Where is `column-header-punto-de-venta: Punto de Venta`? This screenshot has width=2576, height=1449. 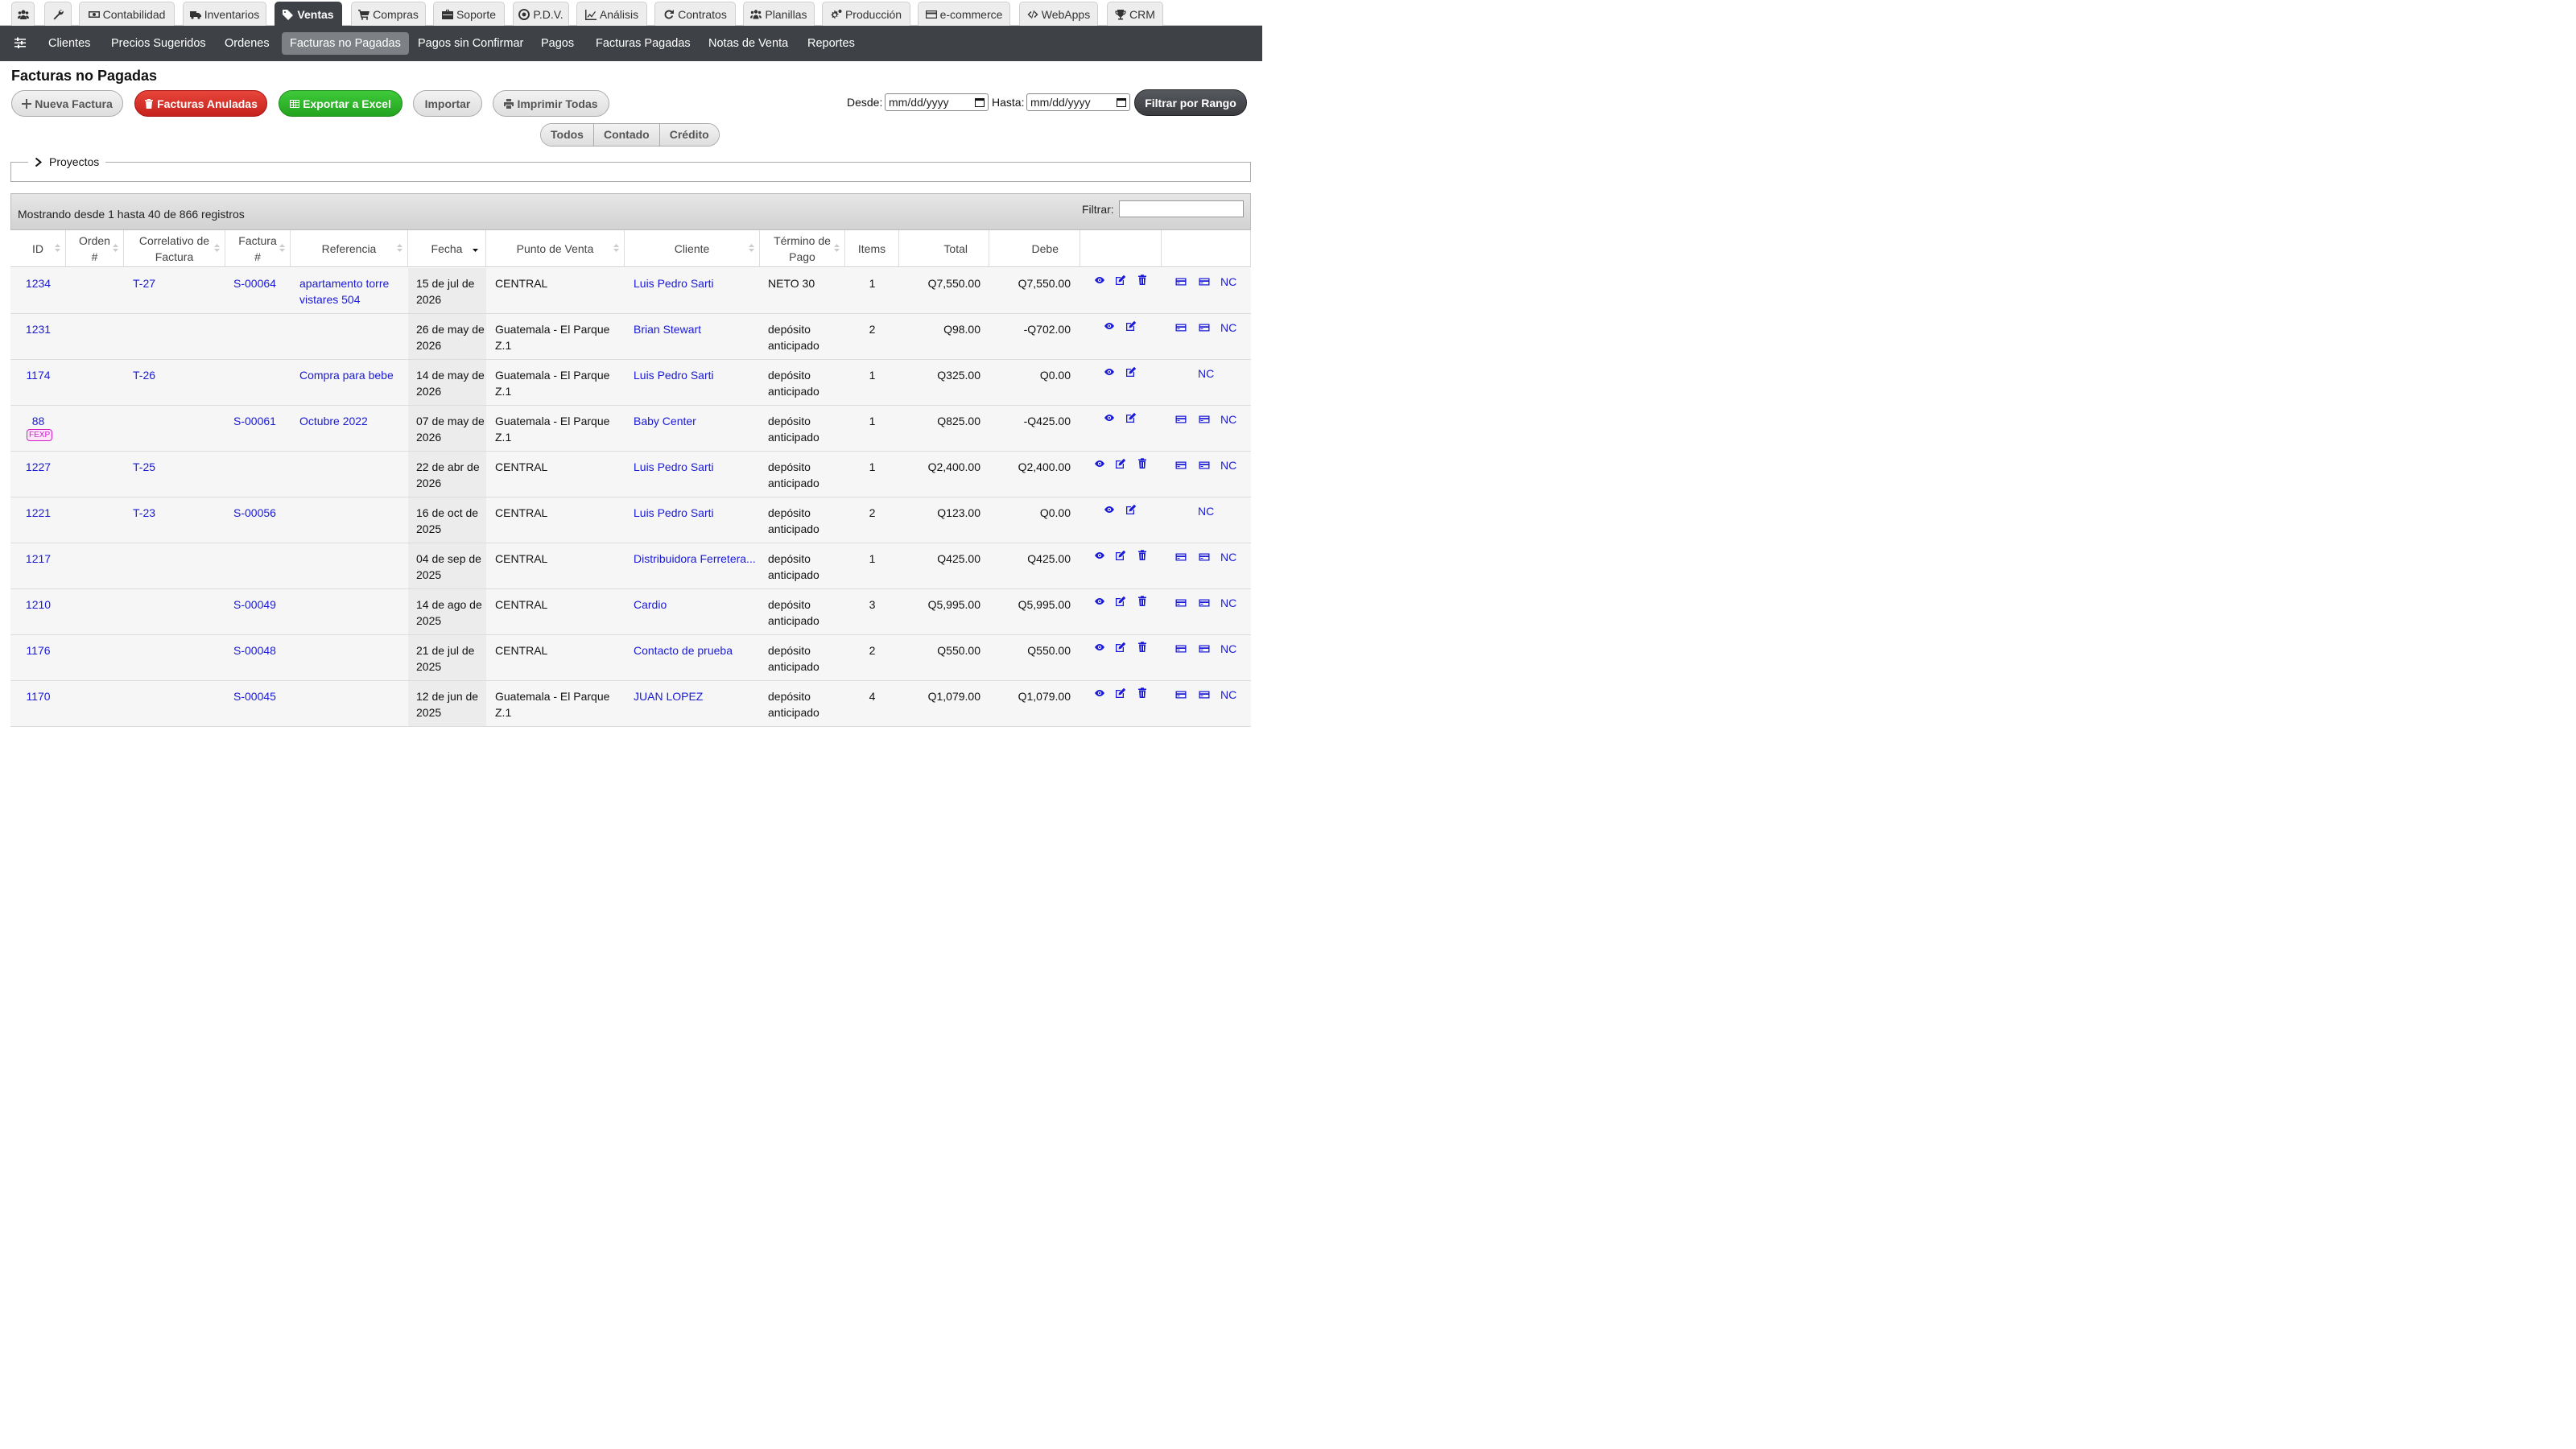 column-header-punto-de-venta: Punto de Venta is located at coordinates (555, 248).